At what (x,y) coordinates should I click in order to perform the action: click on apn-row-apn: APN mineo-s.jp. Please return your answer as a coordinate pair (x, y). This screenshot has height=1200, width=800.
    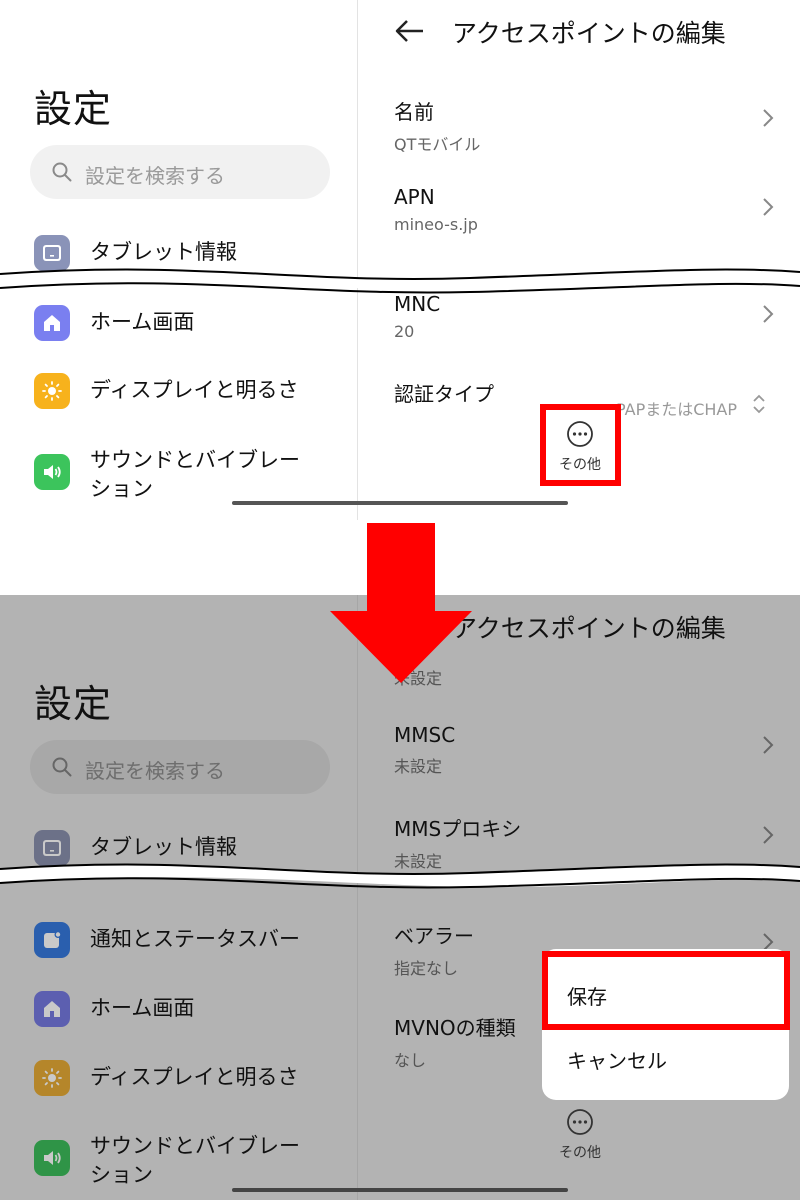
    Looking at the image, I should click on (584, 209).